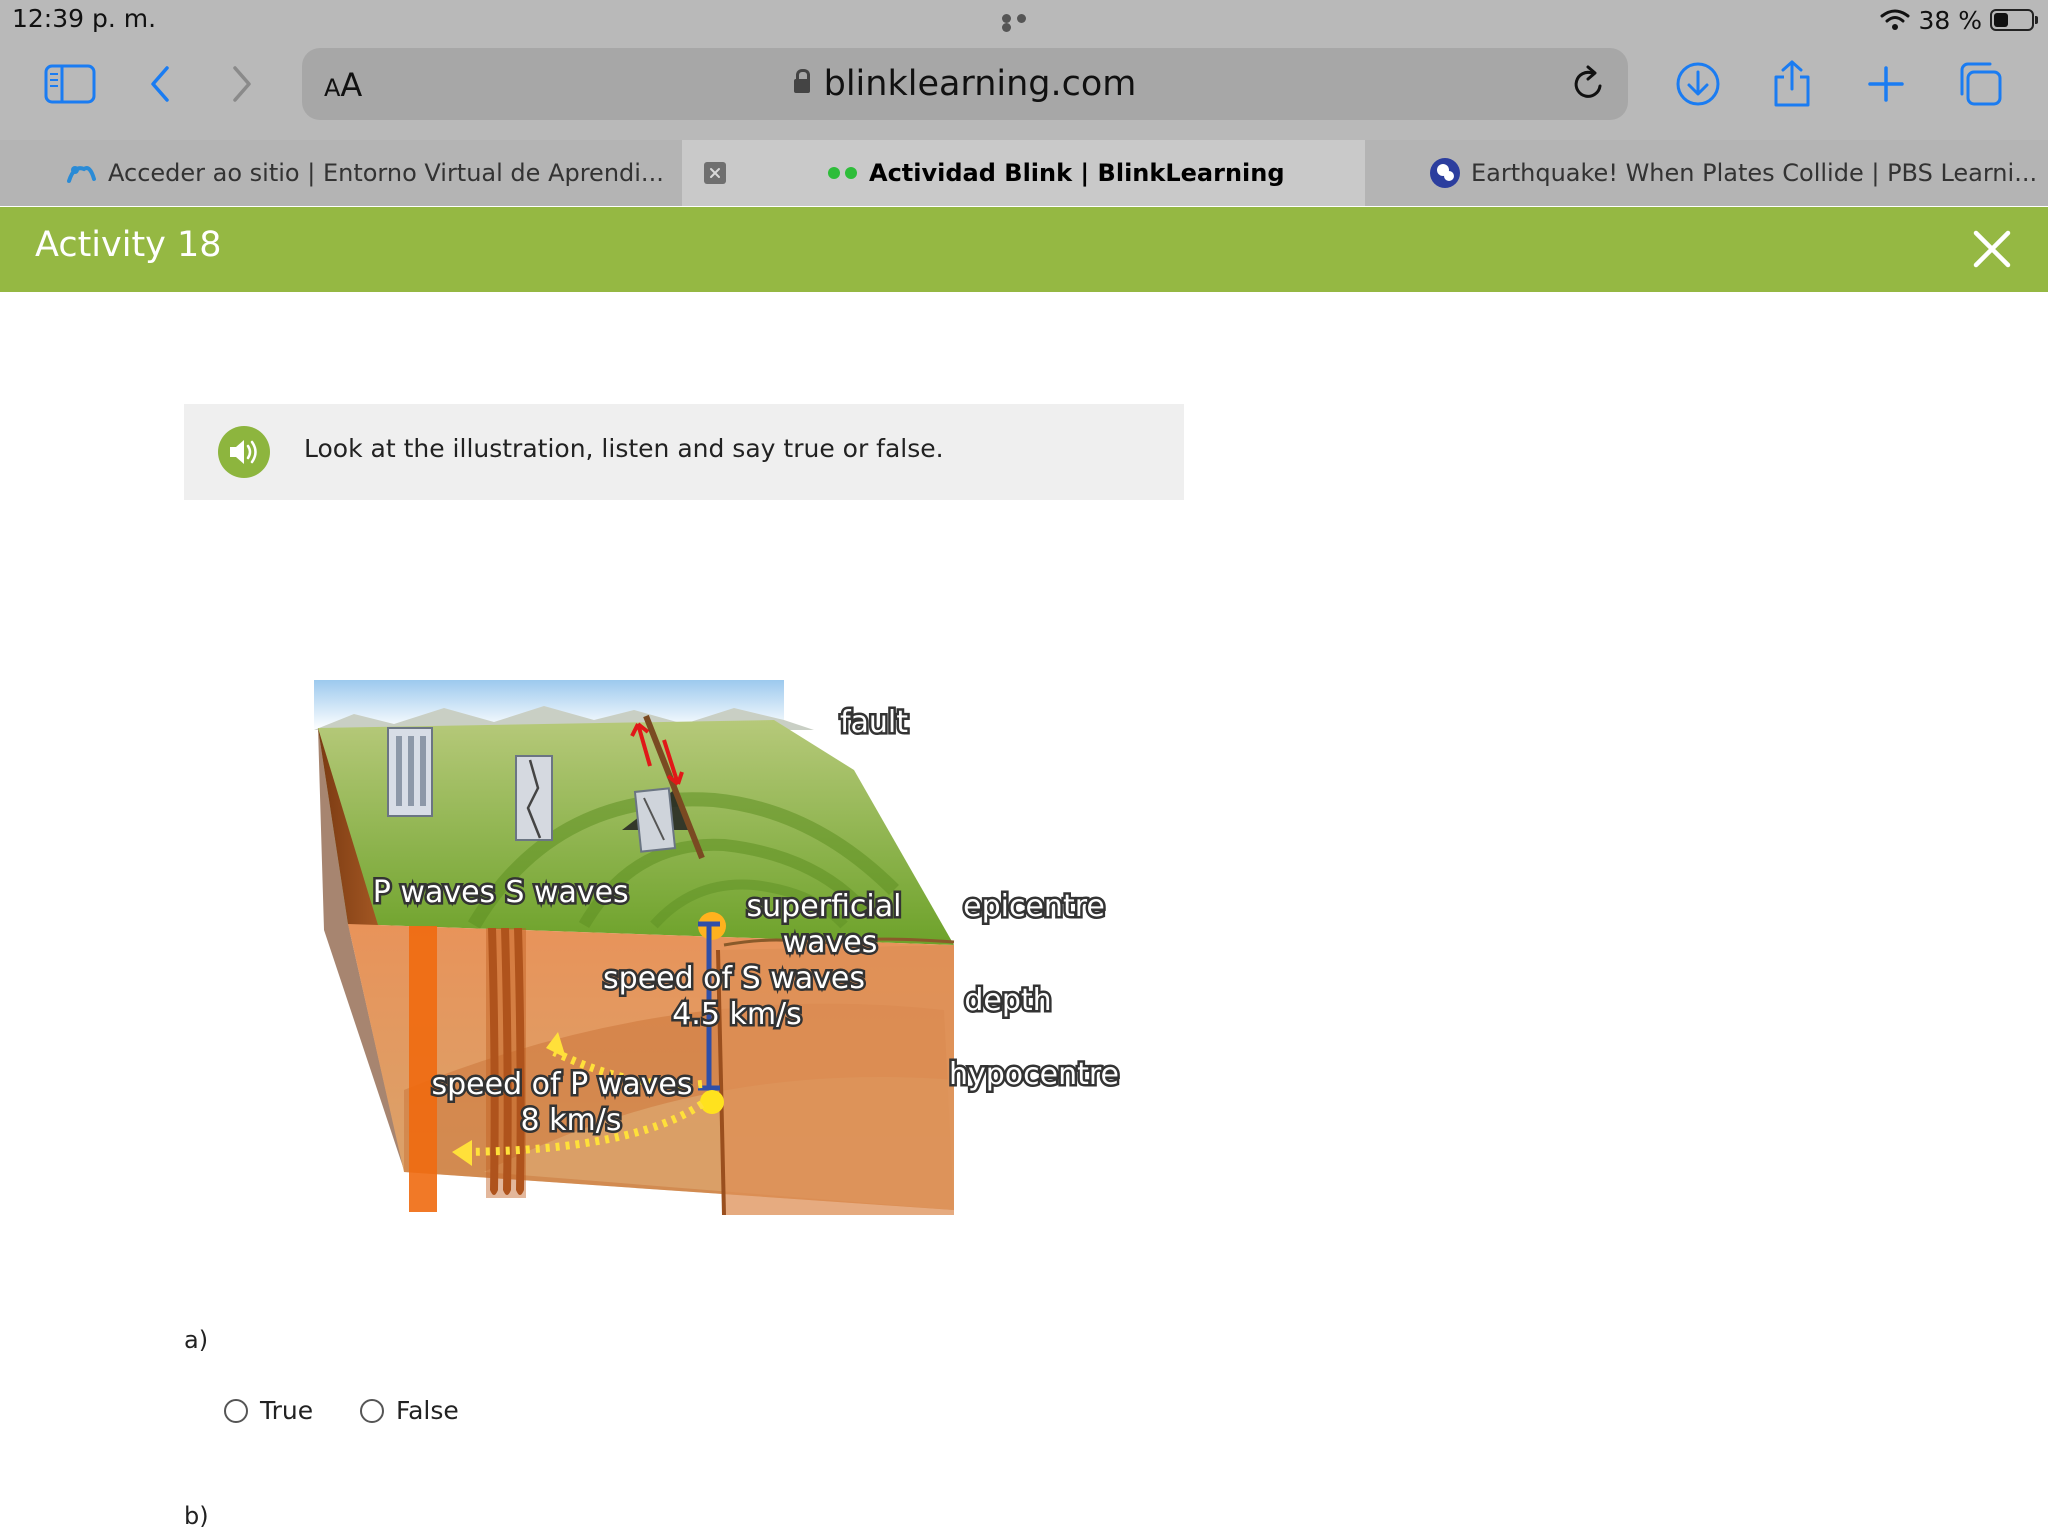  I want to click on status-bar: 12:39 p. m. 38 %, so click(1024, 20).